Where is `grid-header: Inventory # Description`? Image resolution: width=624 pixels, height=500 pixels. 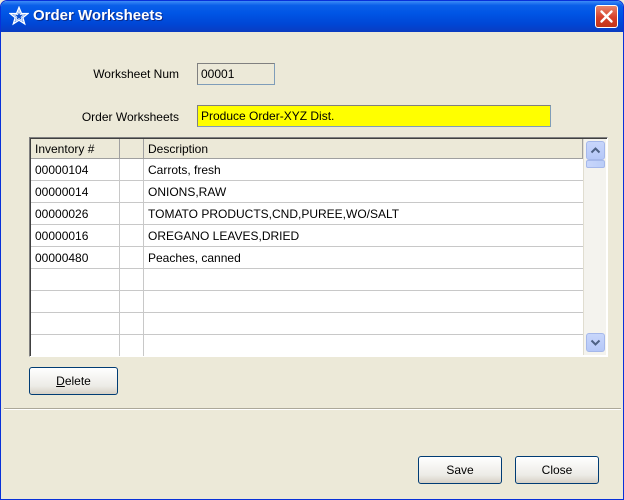
grid-header: Inventory # Description is located at coordinates (307, 149).